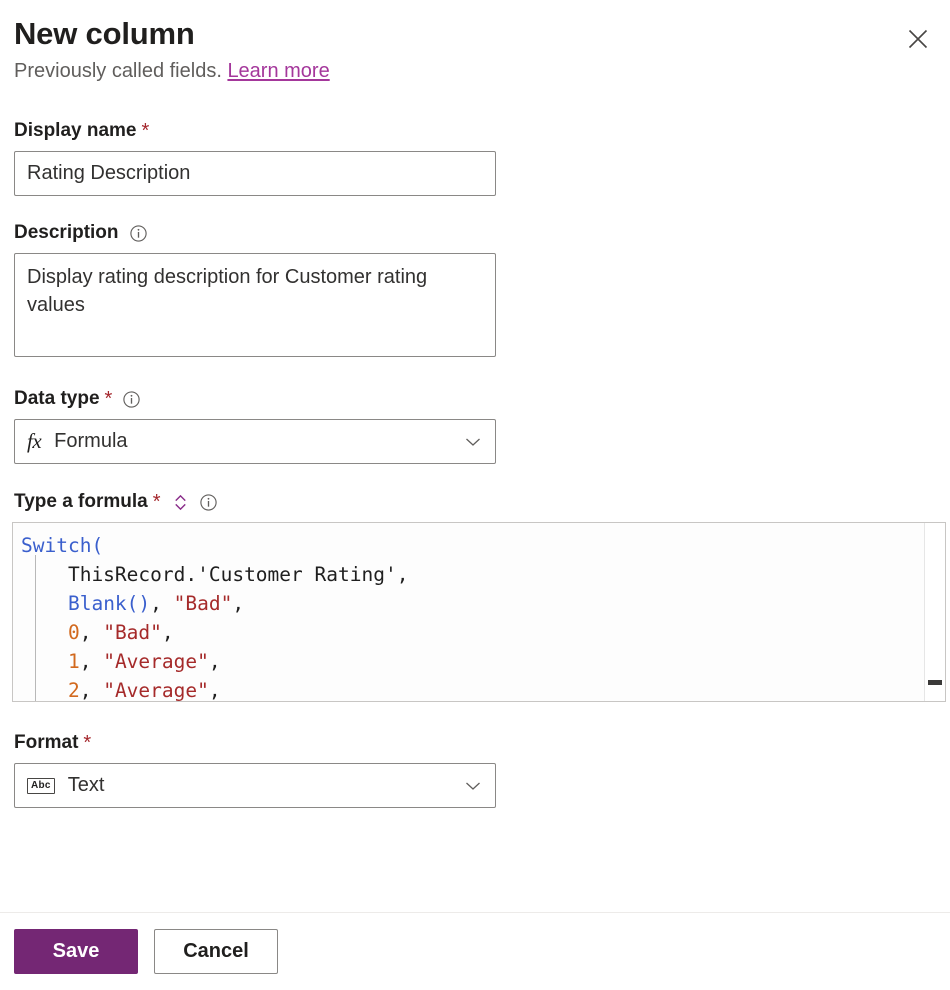 The height and width of the screenshot is (990, 950). What do you see at coordinates (475, 399) in the screenshot?
I see `data-type-label-row: Data type *` at bounding box center [475, 399].